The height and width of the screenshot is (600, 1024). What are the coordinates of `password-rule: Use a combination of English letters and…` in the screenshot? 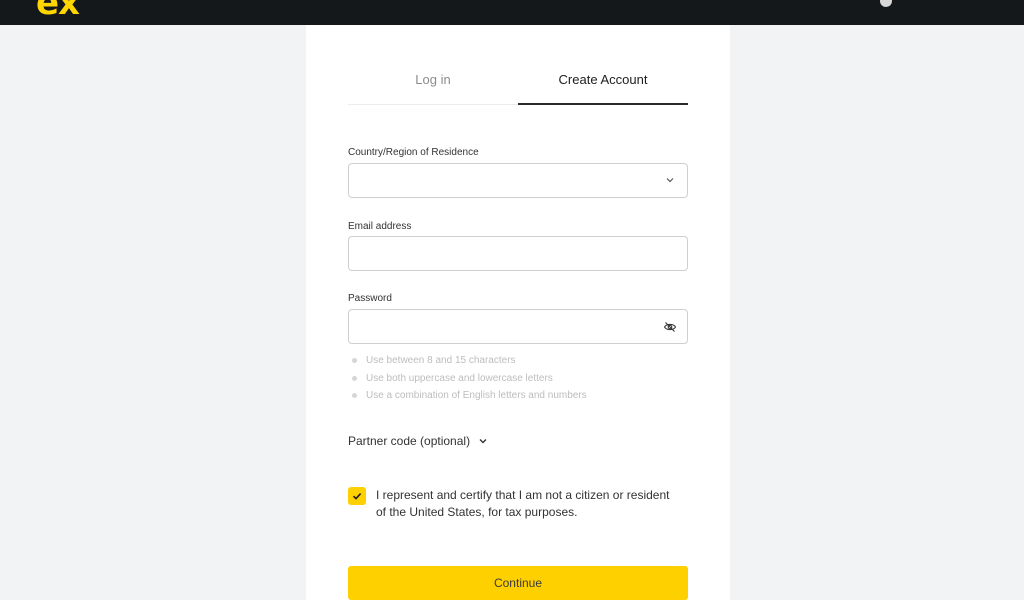 It's located at (522, 396).